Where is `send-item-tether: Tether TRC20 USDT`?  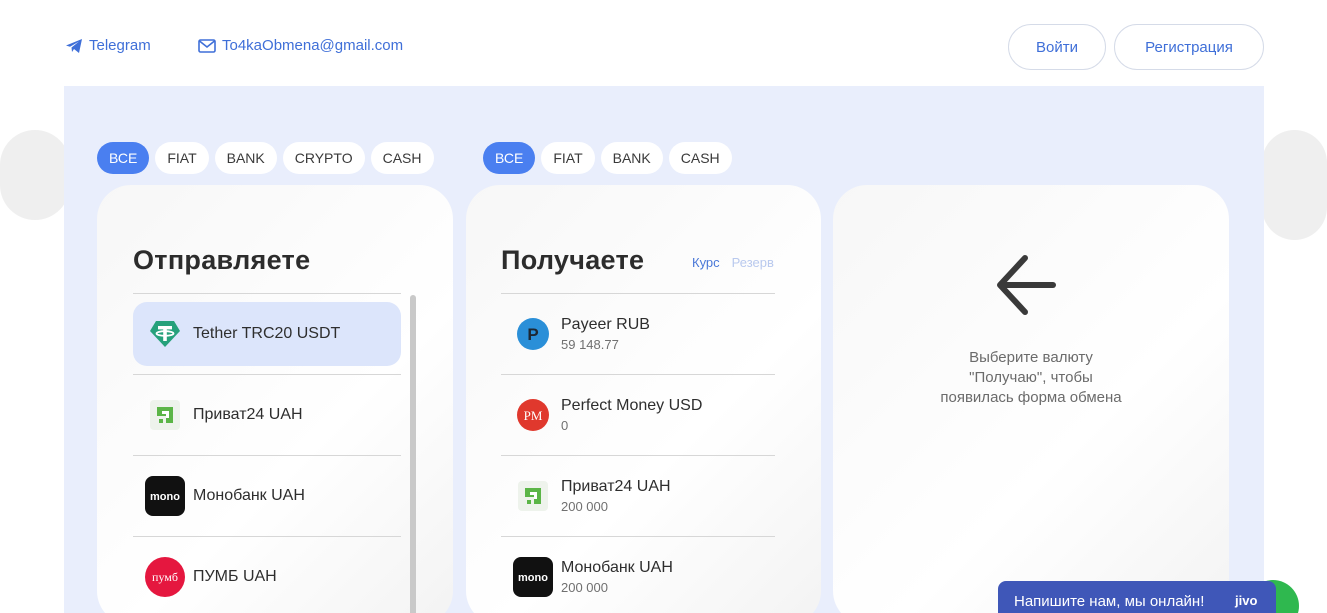
send-item-tether: Tether TRC20 USDT is located at coordinates (267, 333).